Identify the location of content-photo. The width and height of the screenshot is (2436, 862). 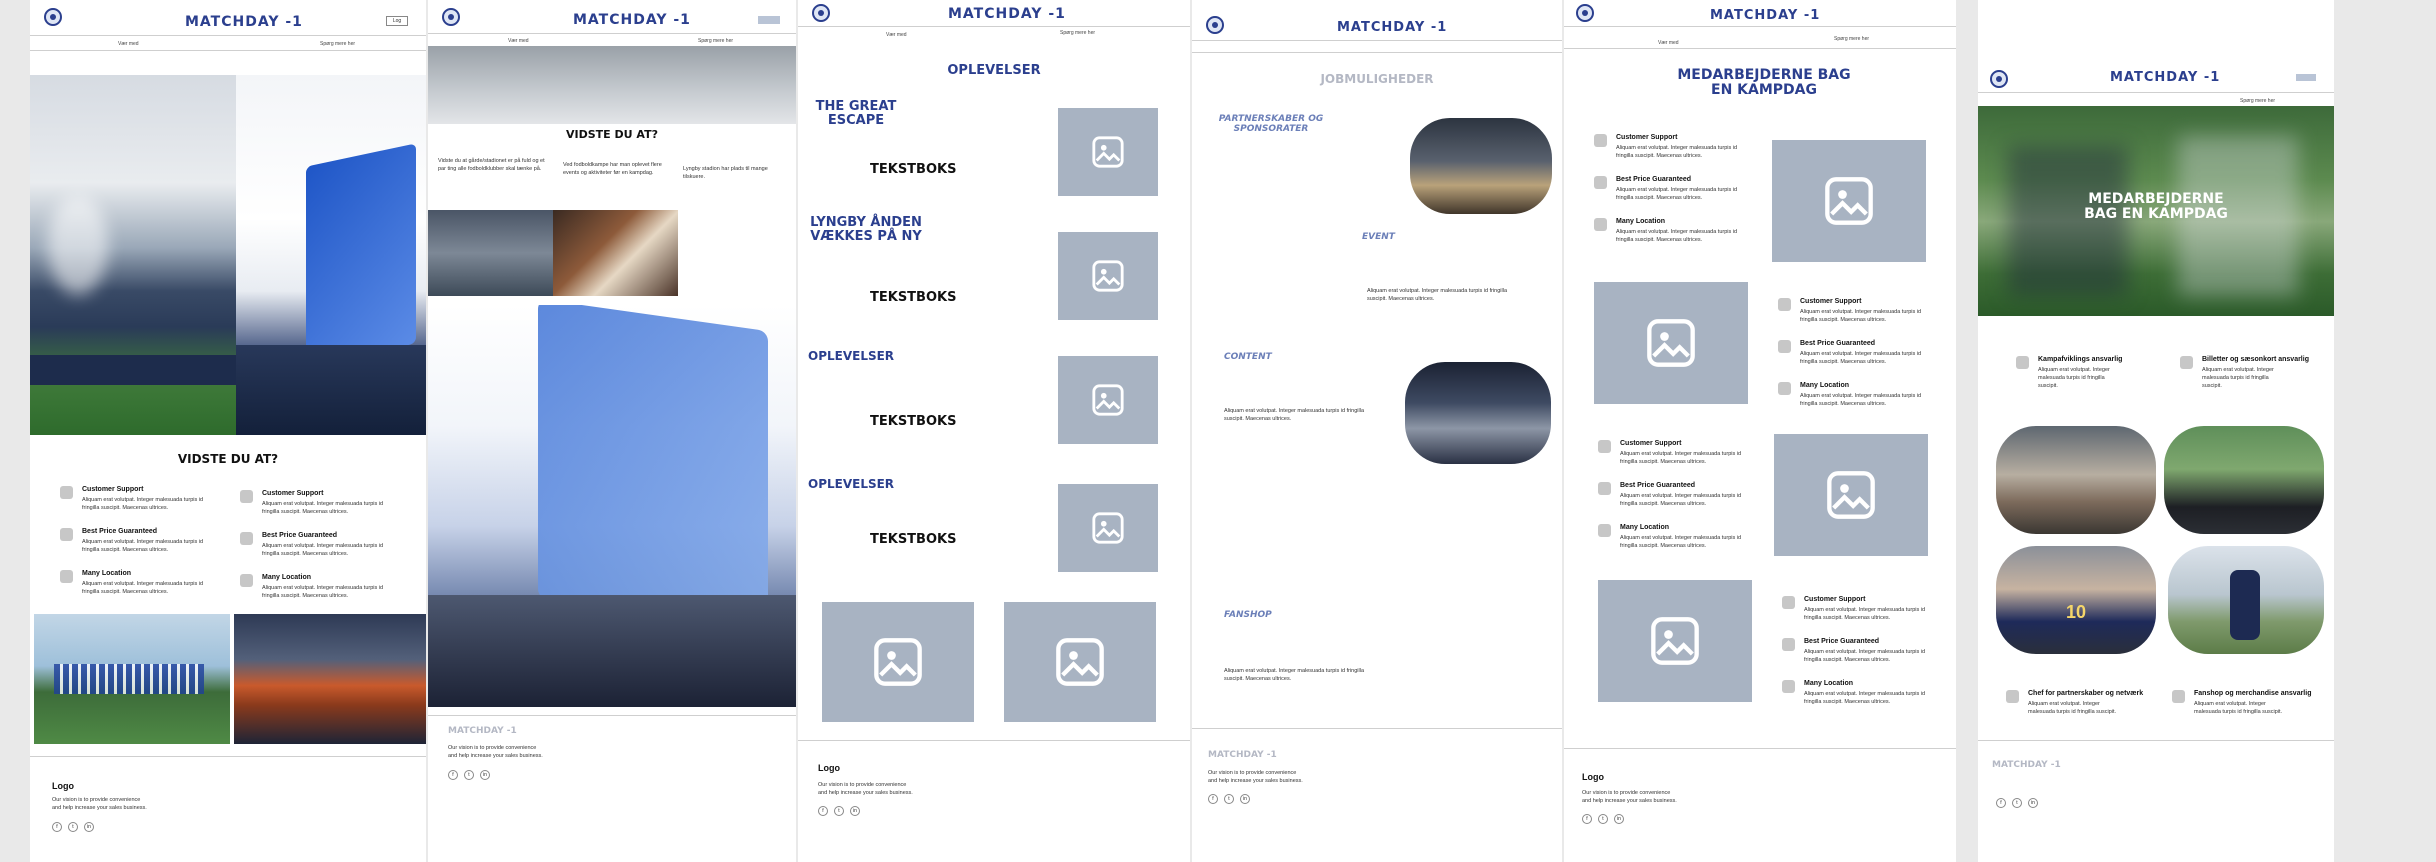
(1478, 413).